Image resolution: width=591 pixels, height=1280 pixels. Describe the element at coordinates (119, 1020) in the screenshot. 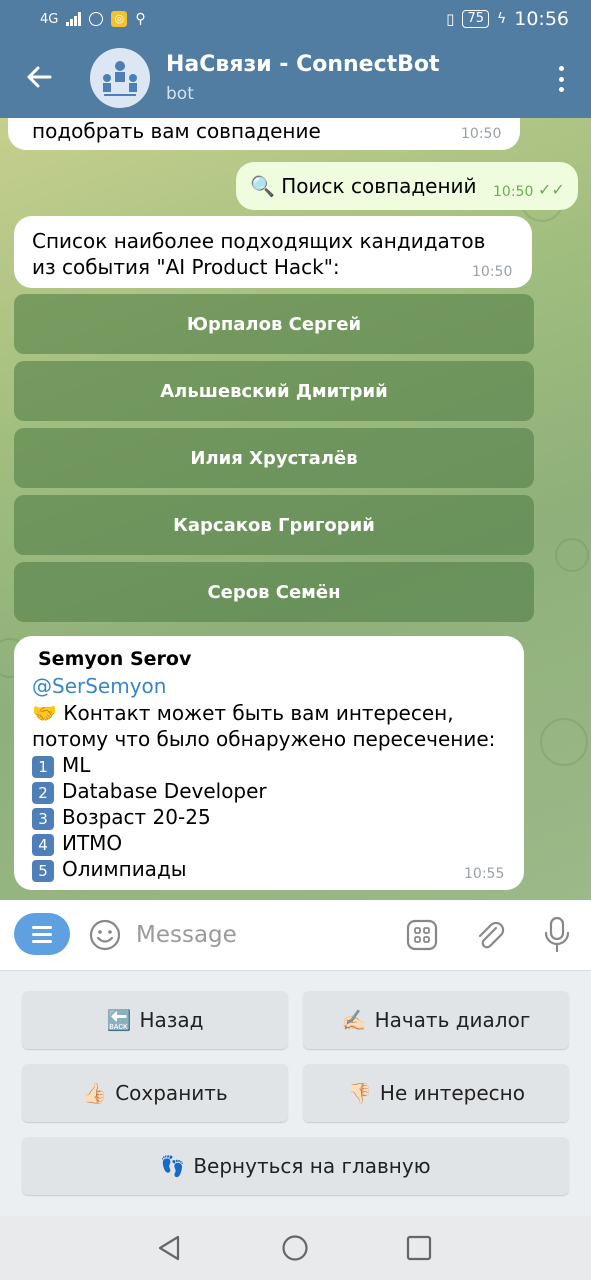

I see `back-emoji-icon: 🔙` at that location.